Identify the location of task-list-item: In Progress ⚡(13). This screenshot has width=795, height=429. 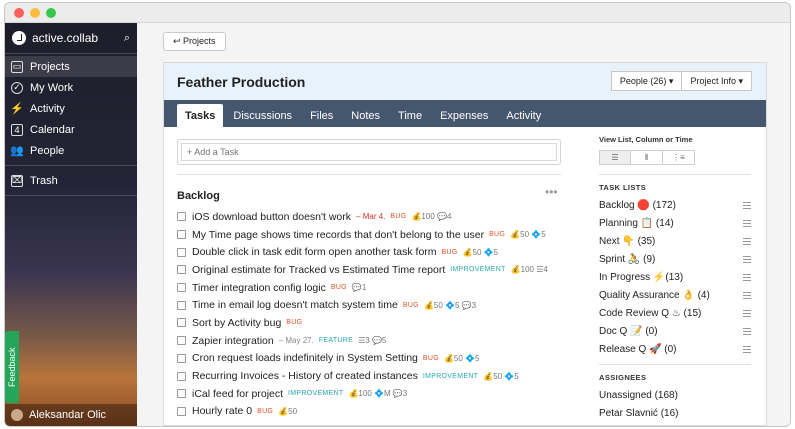
(675, 277).